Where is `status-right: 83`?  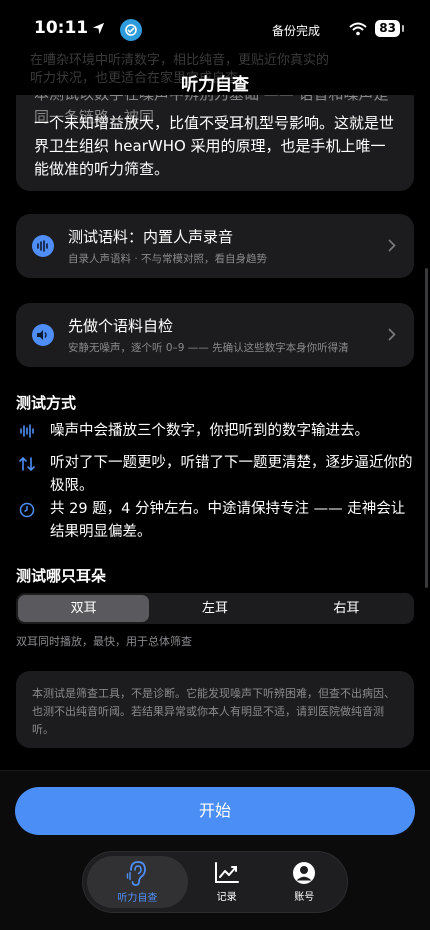
status-right: 83 is located at coordinates (376, 28).